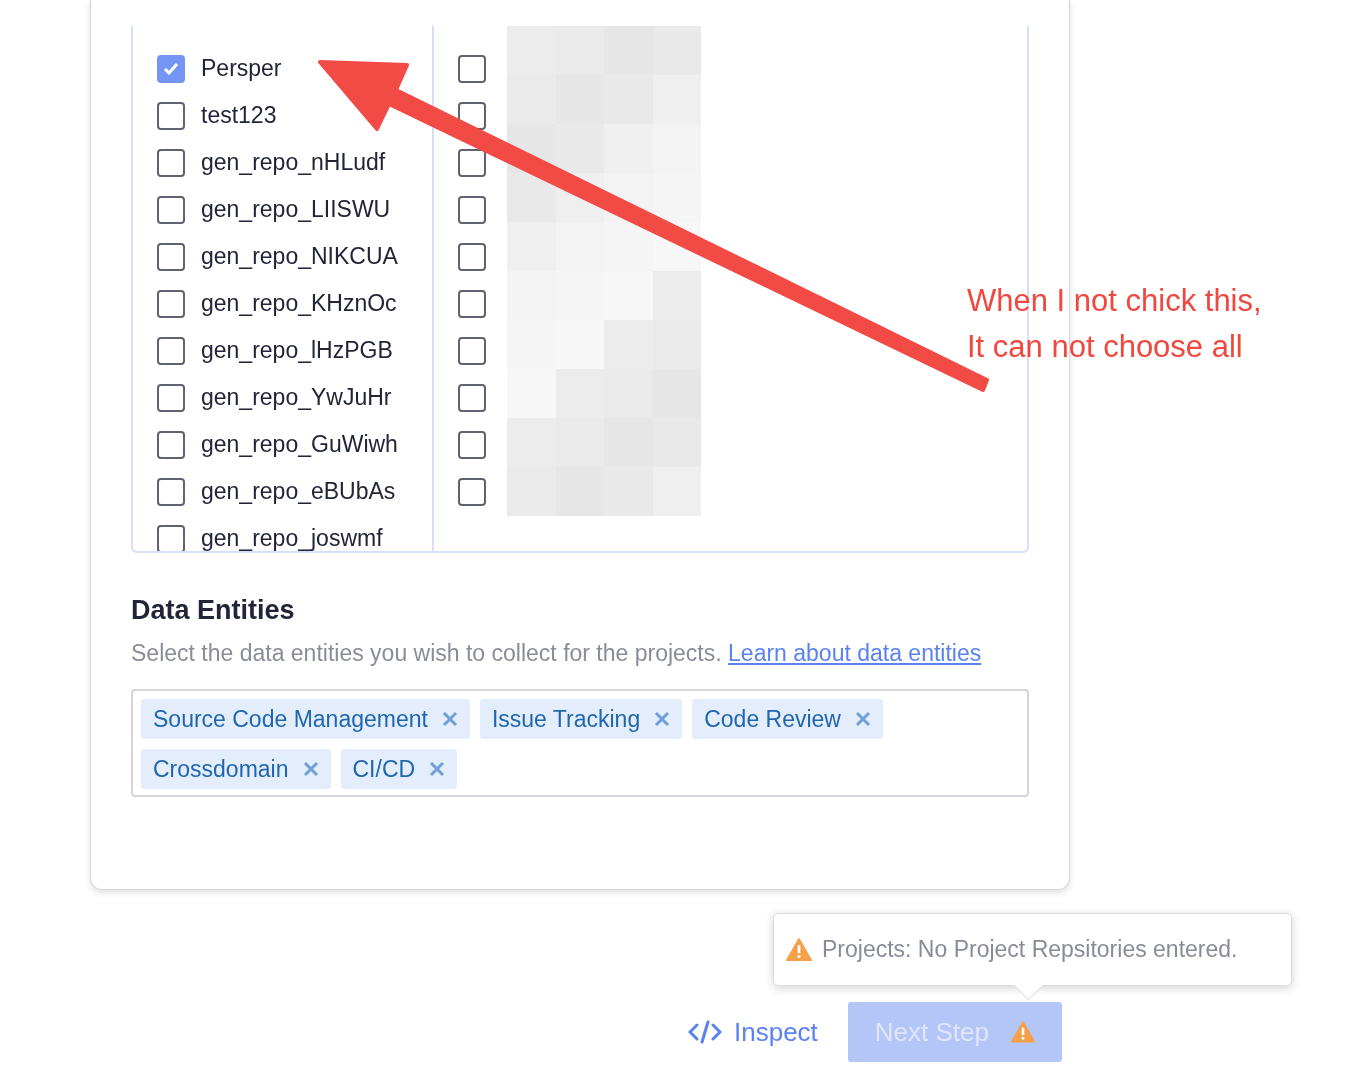 The height and width of the screenshot is (1066, 1360). What do you see at coordinates (299, 256) in the screenshot?
I see `project-name: gen_repo_NIKCUA` at bounding box center [299, 256].